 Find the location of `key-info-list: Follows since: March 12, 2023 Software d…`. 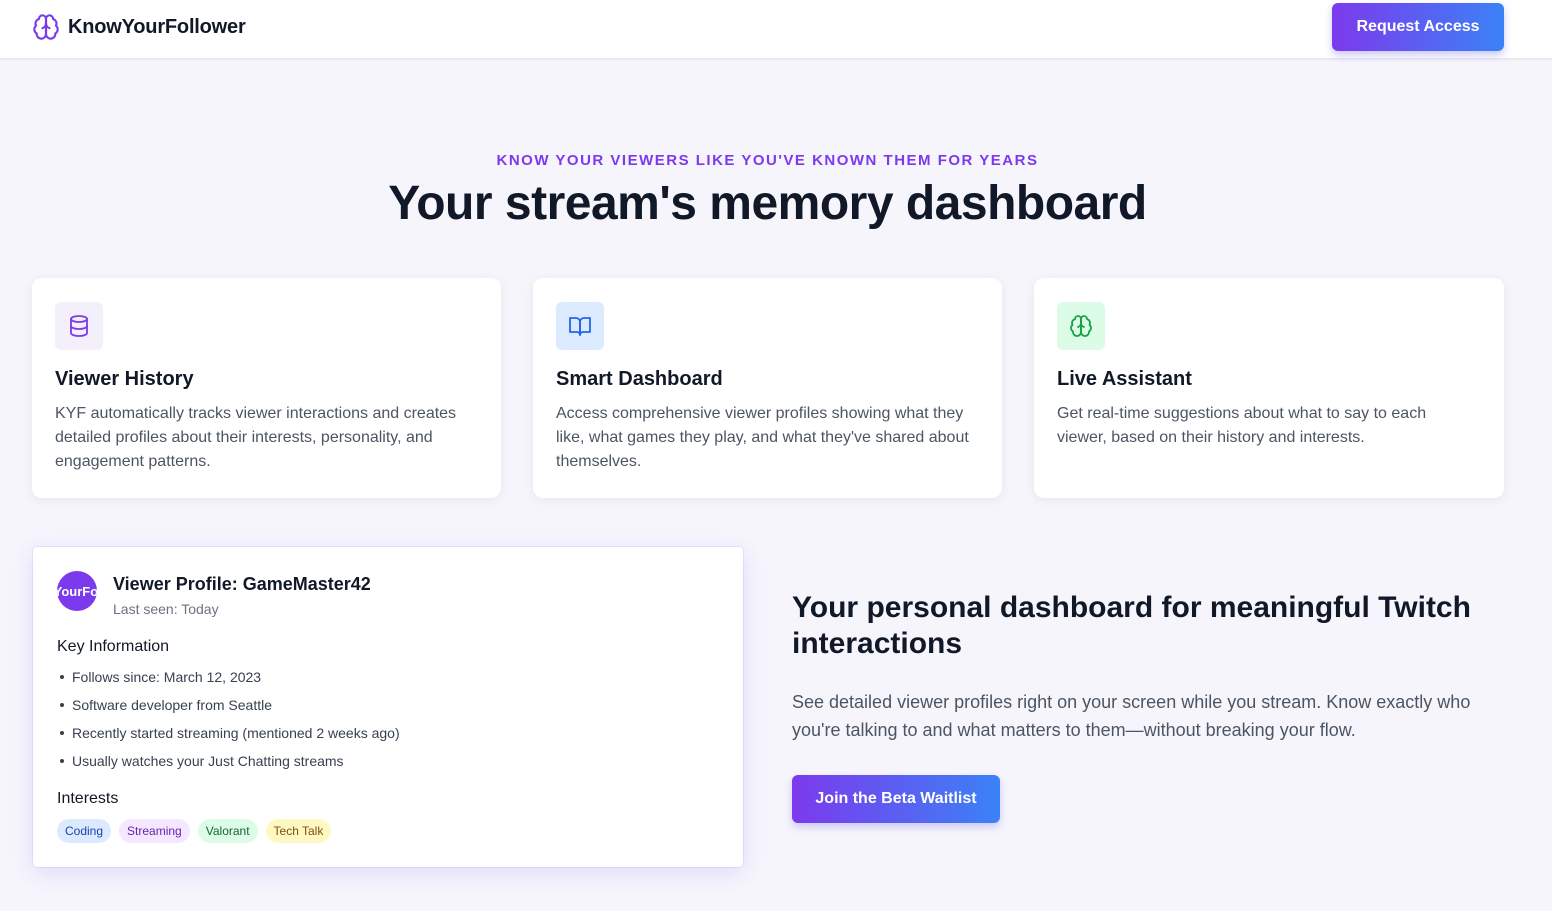

key-info-list: Follows since: March 12, 2023 Software d… is located at coordinates (228, 722).